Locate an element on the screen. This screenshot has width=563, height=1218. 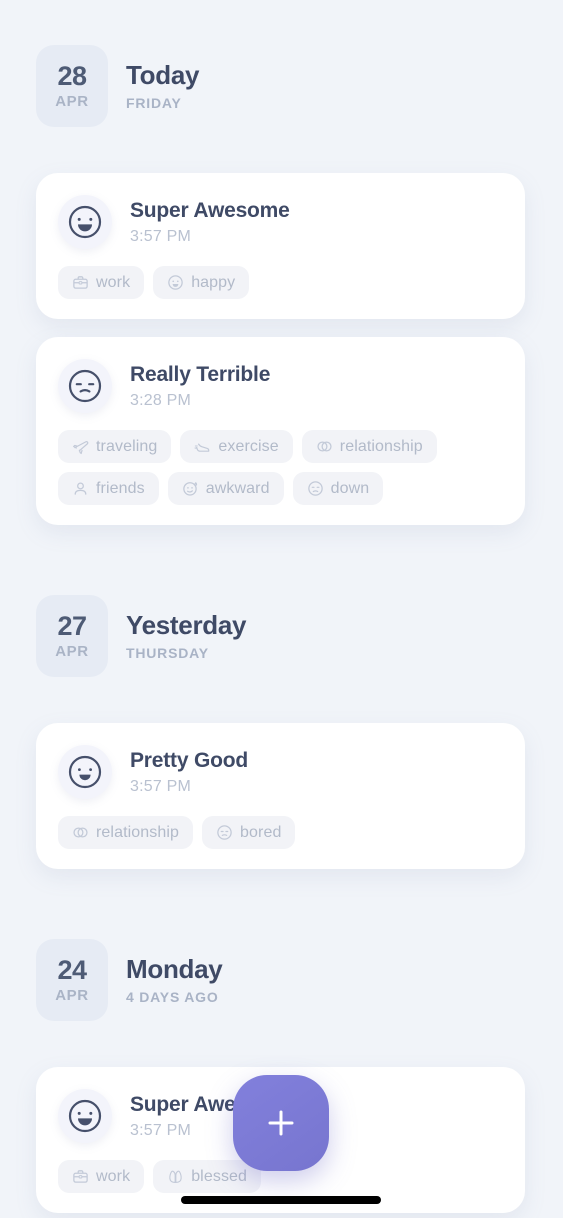
tag-row: relationship bored is located at coordinates (280, 832).